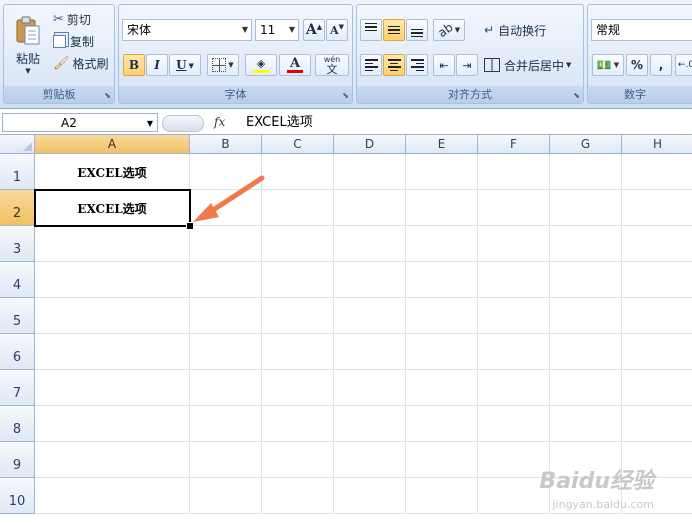 This screenshot has width=692, height=525. Describe the element at coordinates (17, 352) in the screenshot. I see `row-header-6: 6` at that location.